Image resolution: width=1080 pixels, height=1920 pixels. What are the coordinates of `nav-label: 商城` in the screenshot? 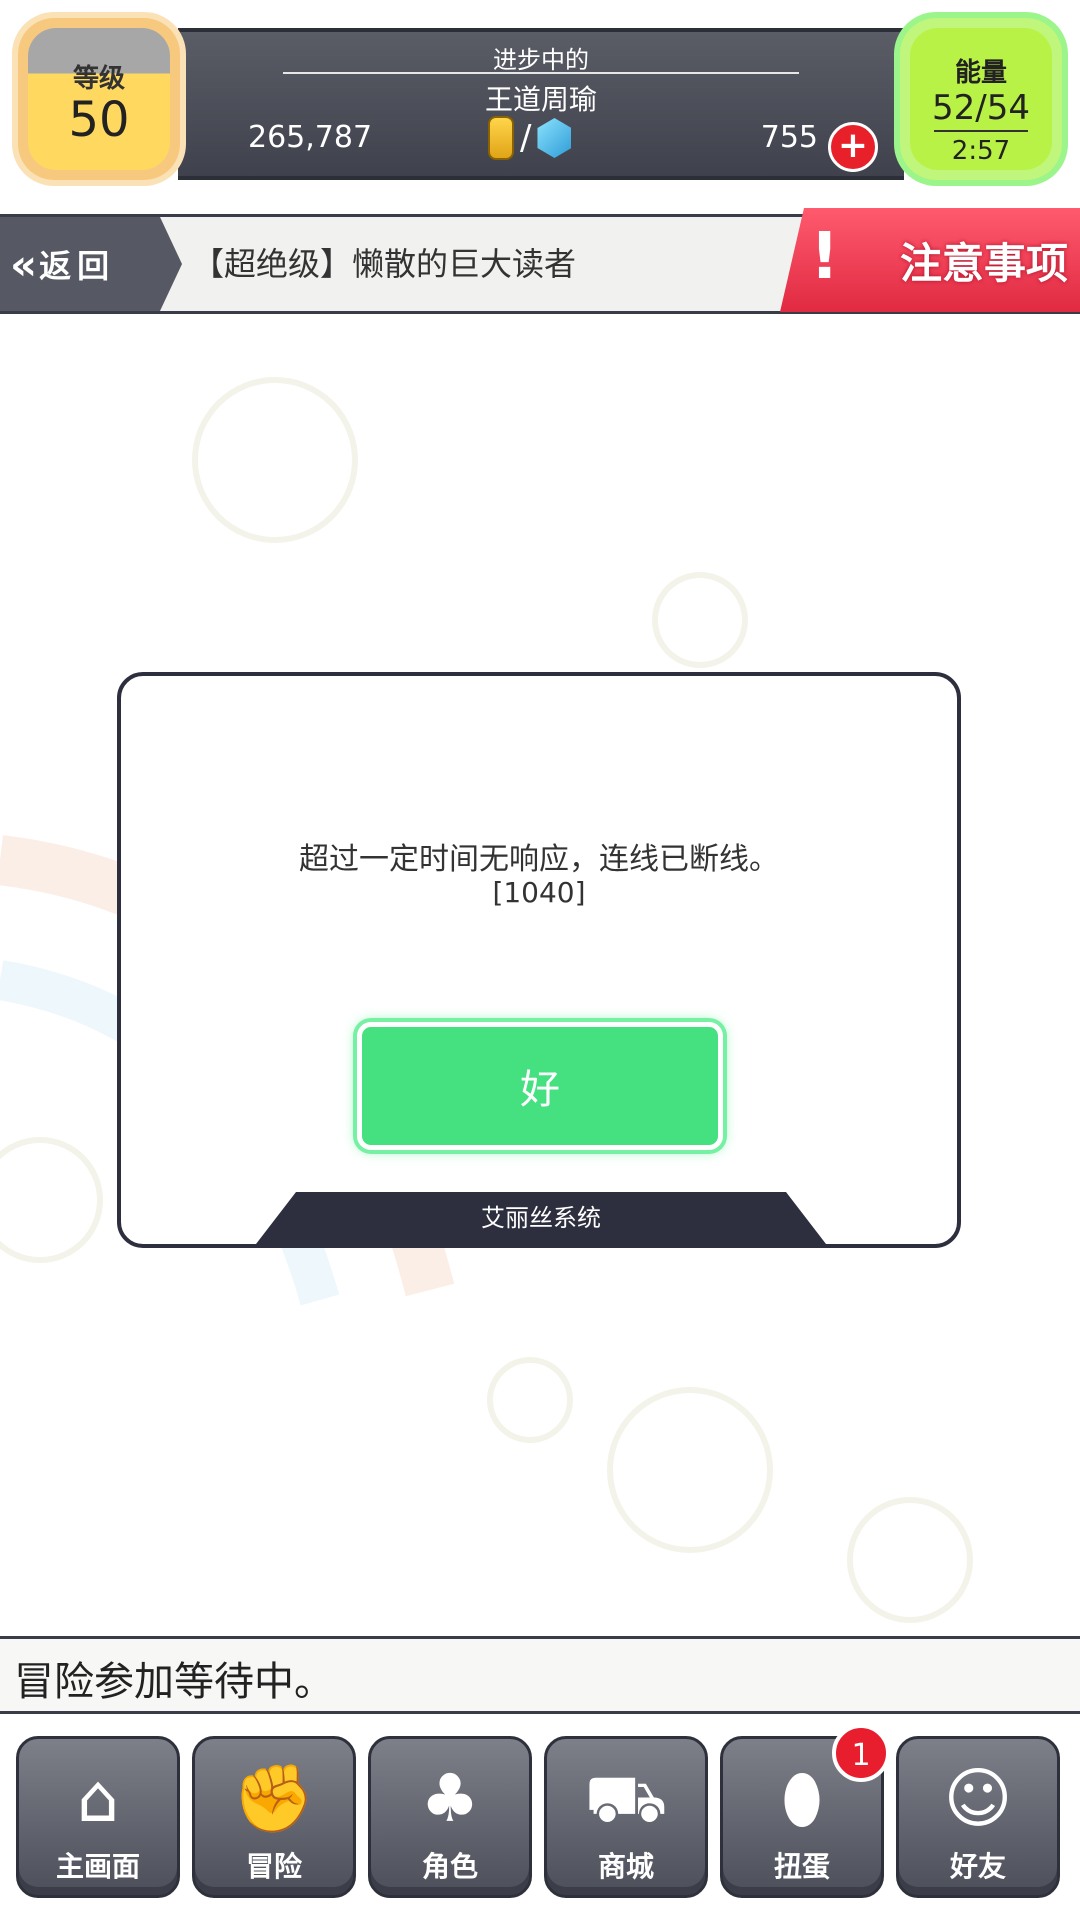 It's located at (625, 1866).